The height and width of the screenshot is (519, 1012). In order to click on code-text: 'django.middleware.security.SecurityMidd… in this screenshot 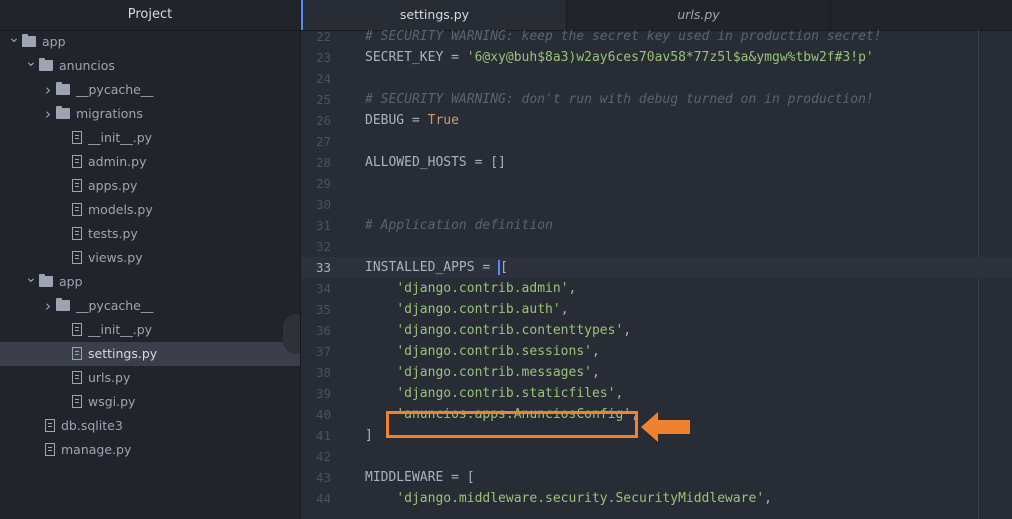, I will do `click(584, 498)`.